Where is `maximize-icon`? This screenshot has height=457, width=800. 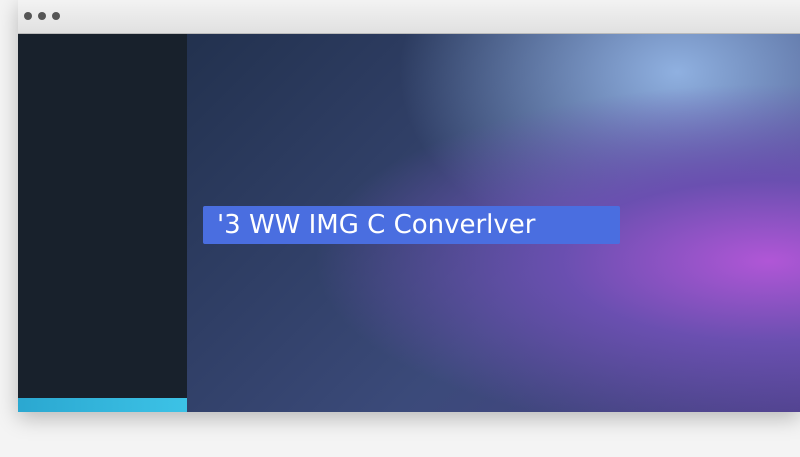 maximize-icon is located at coordinates (56, 16).